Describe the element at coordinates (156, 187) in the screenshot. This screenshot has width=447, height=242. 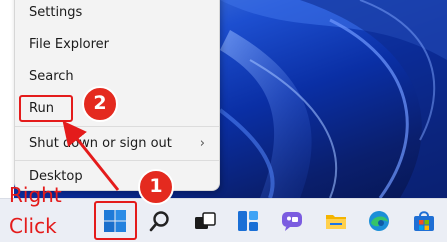
I see `step-1-badge: 1` at that location.